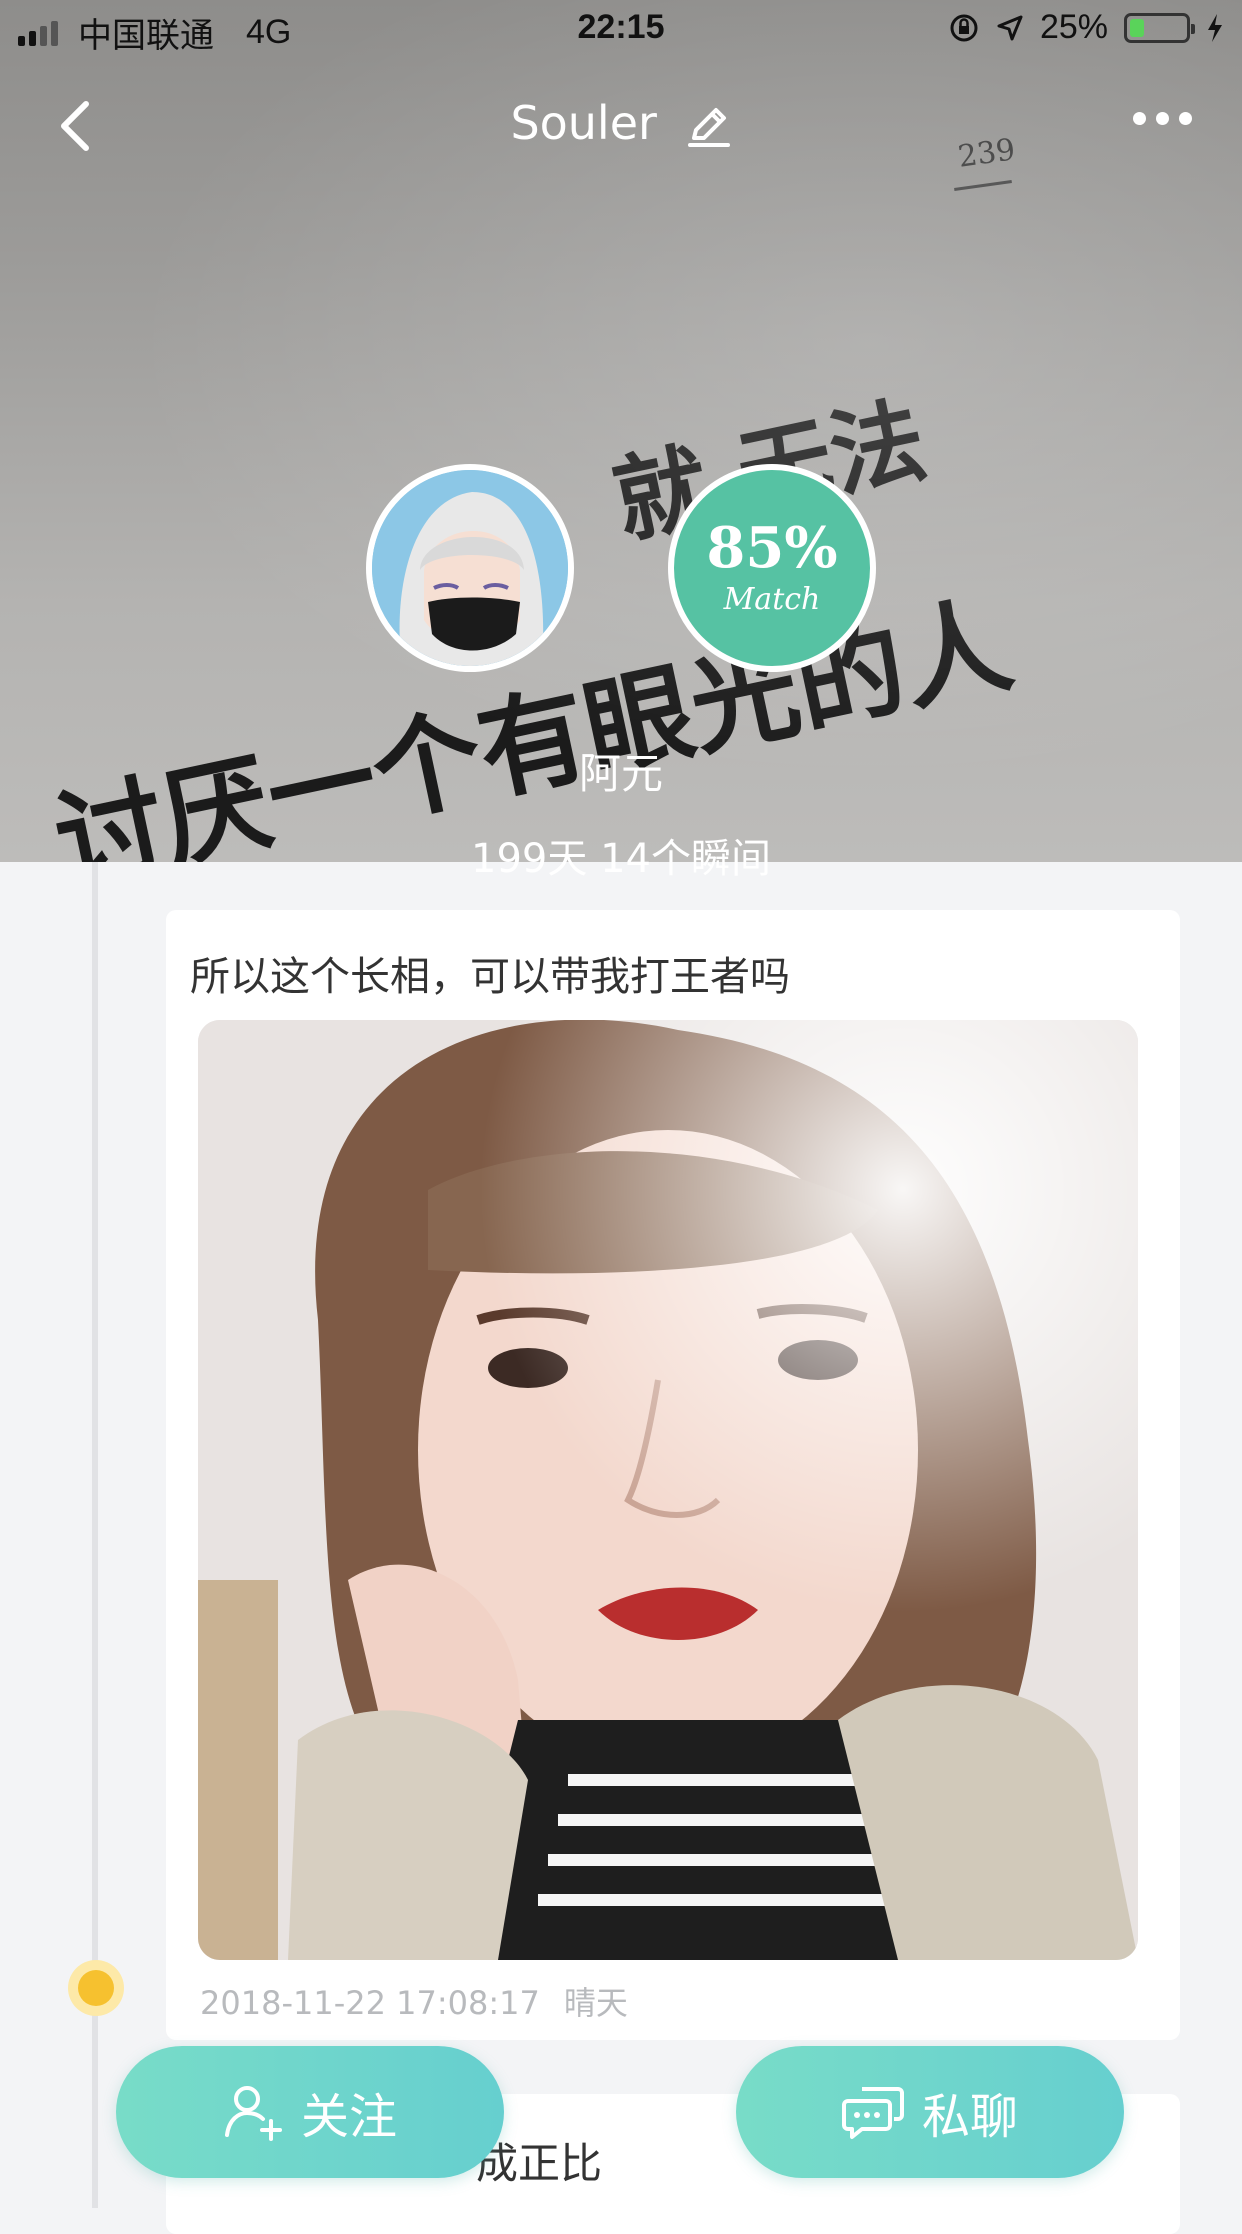 This screenshot has width=1242, height=2234. What do you see at coordinates (96, 1988) in the screenshot?
I see `sun-icon` at bounding box center [96, 1988].